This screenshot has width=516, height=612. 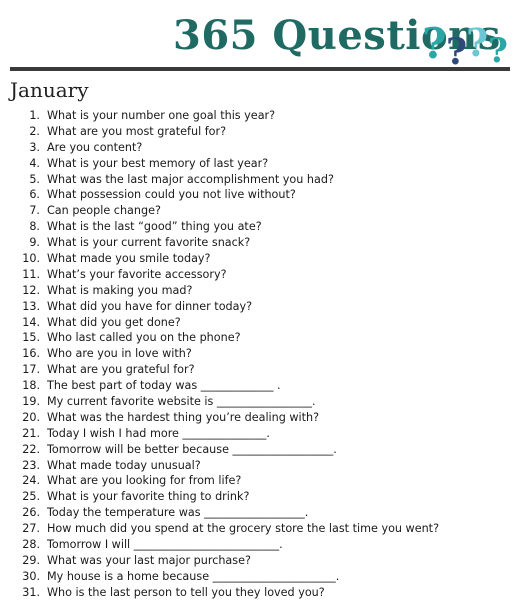 What do you see at coordinates (31, 354) in the screenshot?
I see `question-number: 16.` at bounding box center [31, 354].